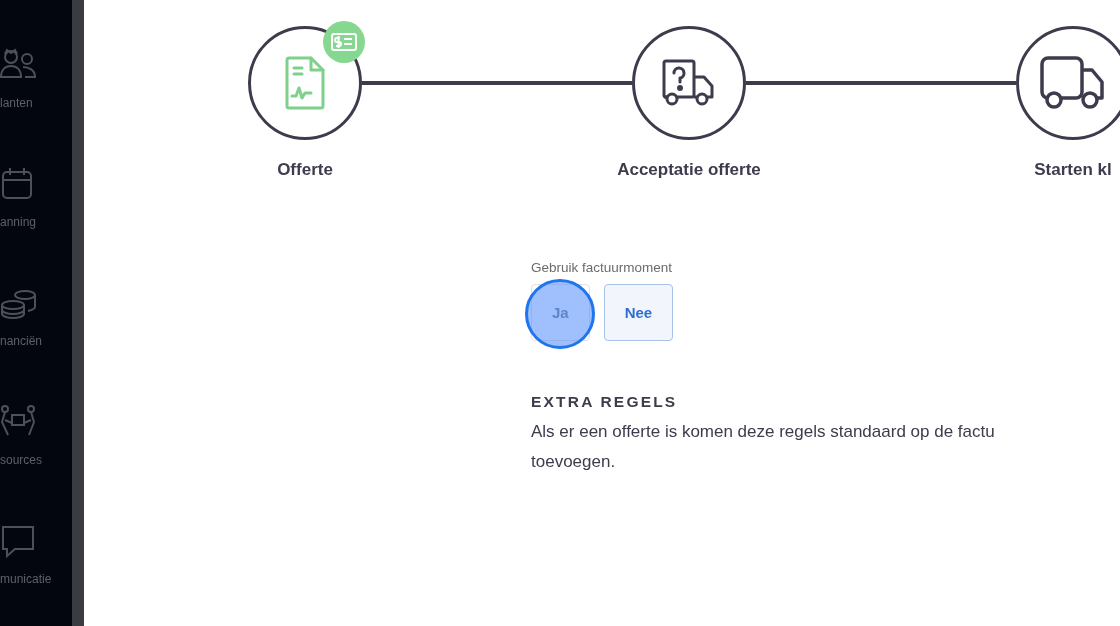  What do you see at coordinates (16, 103) in the screenshot?
I see `nav-label: lanten` at bounding box center [16, 103].